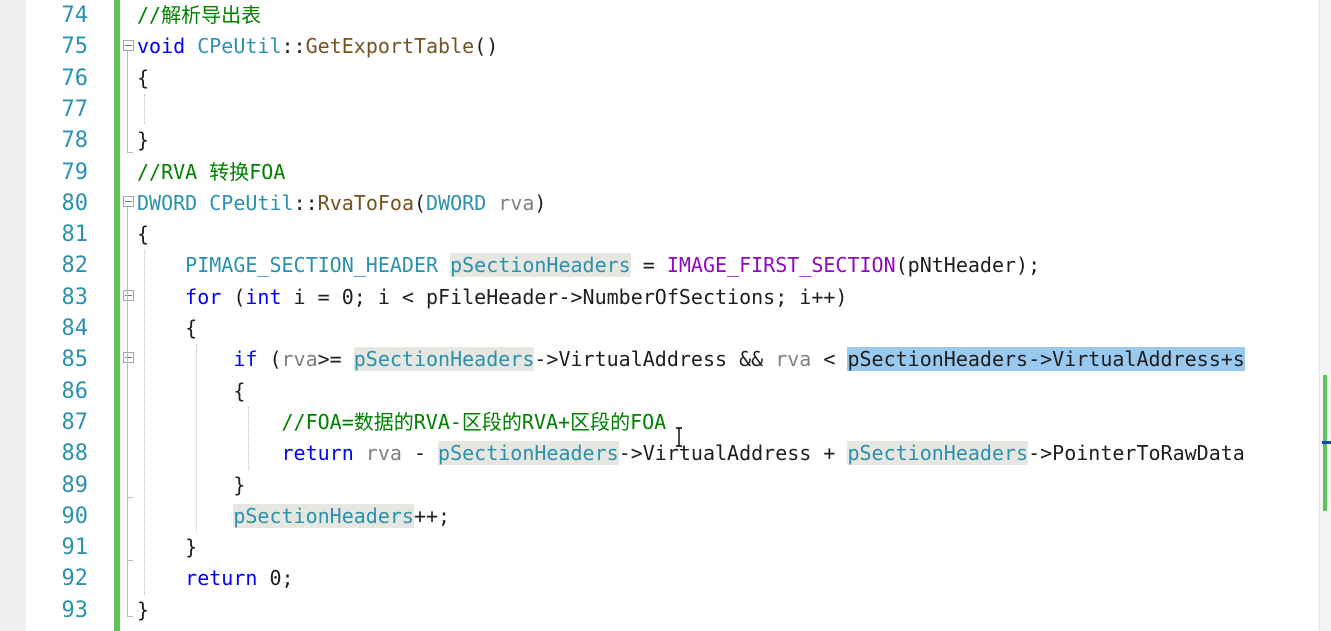  Describe the element at coordinates (1136, 453) in the screenshot. I see `code-token: ->PointerToRawData` at that location.